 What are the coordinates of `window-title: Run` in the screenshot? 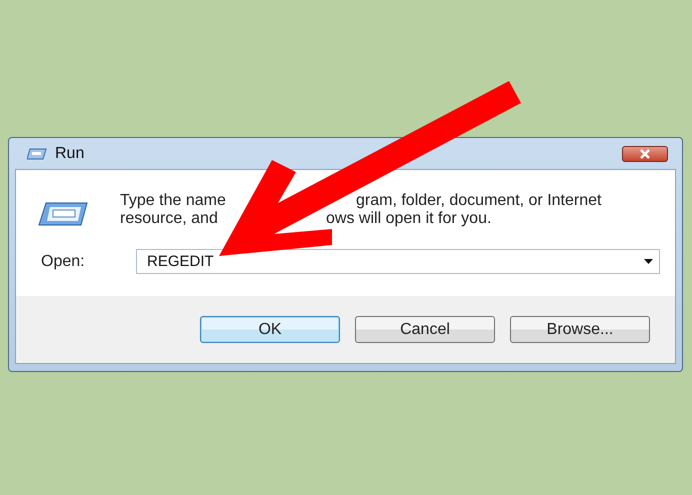 It's located at (69, 153).